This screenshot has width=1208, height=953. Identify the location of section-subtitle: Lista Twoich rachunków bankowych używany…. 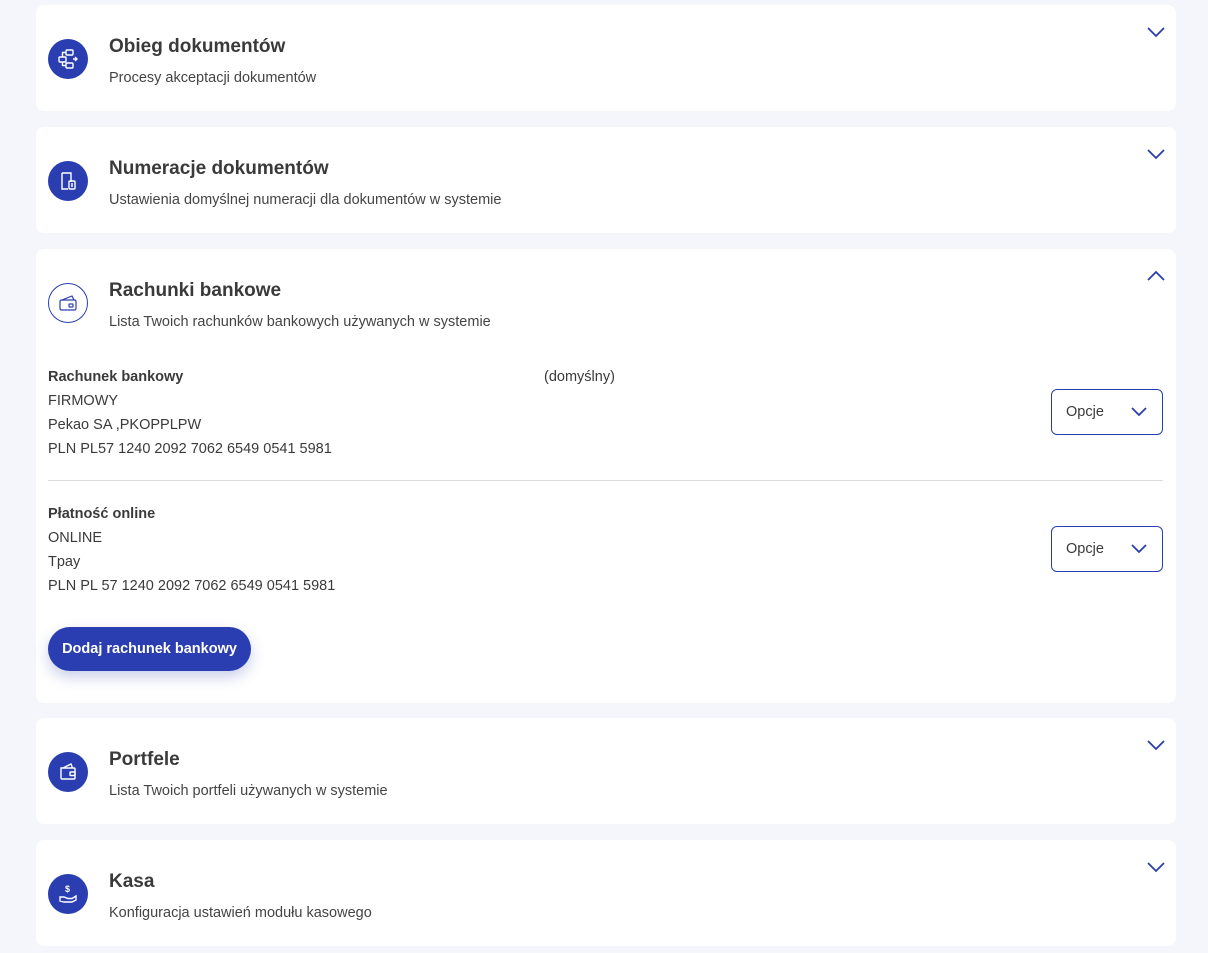
(300, 322).